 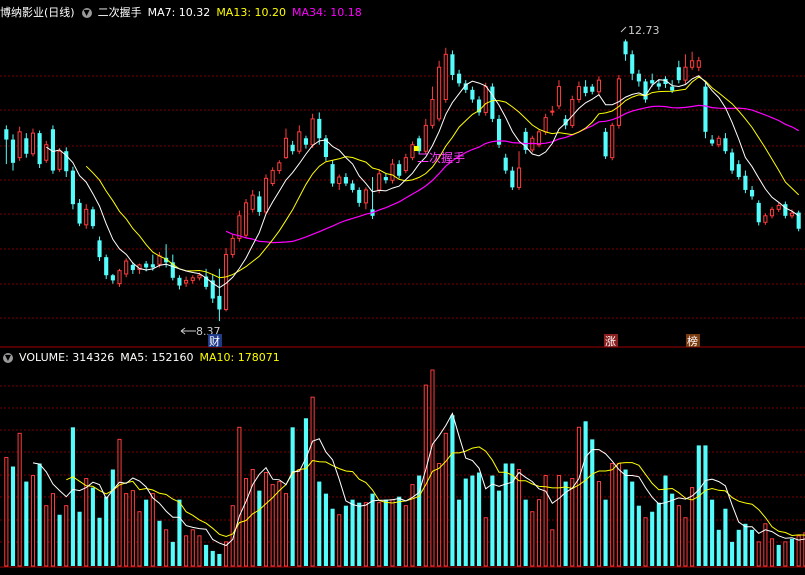 I want to click on marker-bang-label: 榜, so click(x=692, y=341).